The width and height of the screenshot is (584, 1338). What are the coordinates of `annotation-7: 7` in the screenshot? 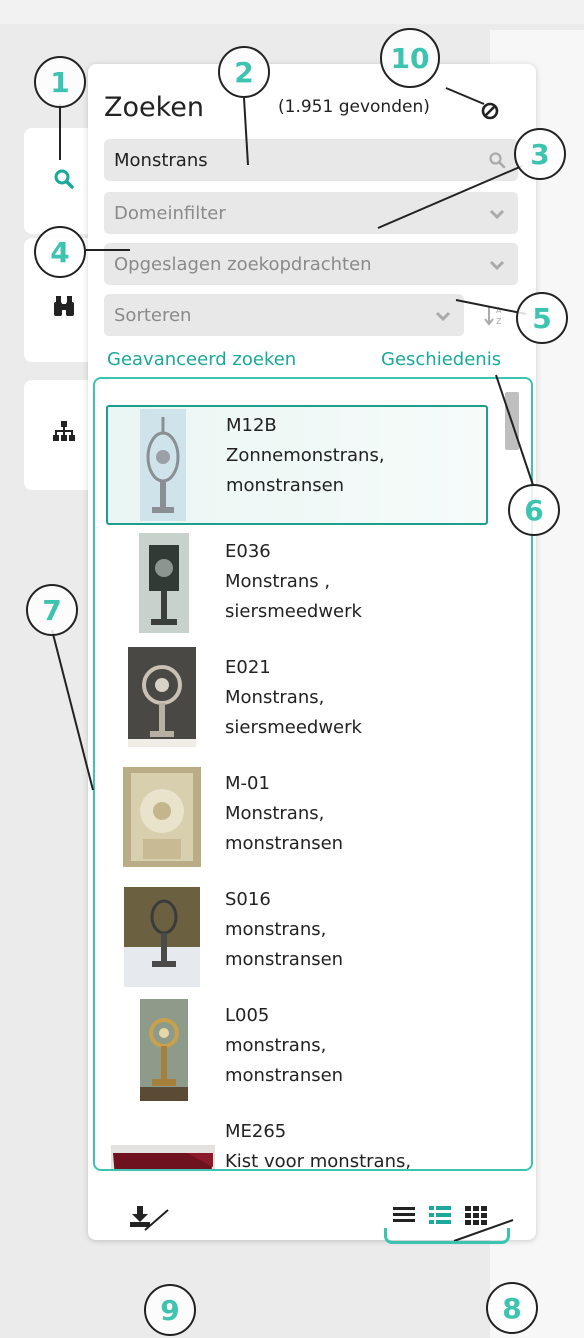 It's located at (52, 610).